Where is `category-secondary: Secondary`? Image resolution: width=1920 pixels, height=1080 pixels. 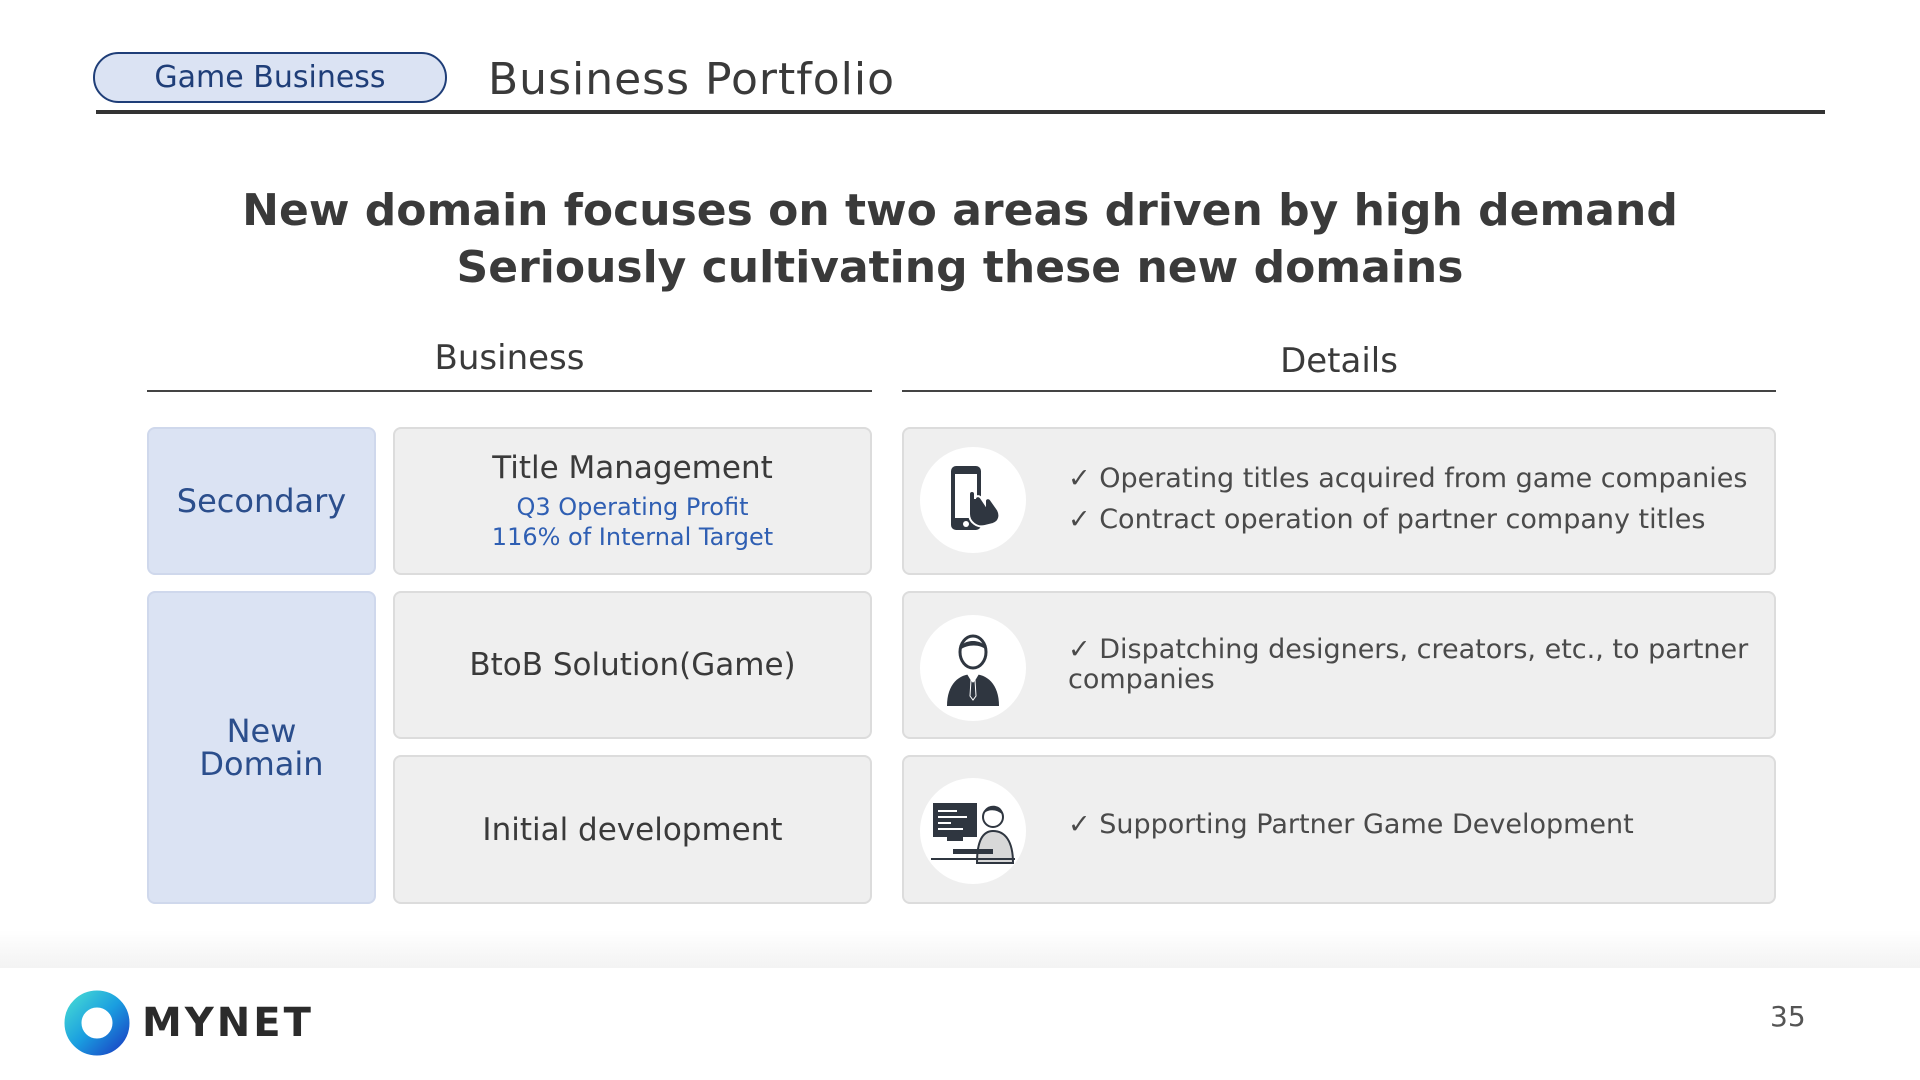 category-secondary: Secondary is located at coordinates (261, 501).